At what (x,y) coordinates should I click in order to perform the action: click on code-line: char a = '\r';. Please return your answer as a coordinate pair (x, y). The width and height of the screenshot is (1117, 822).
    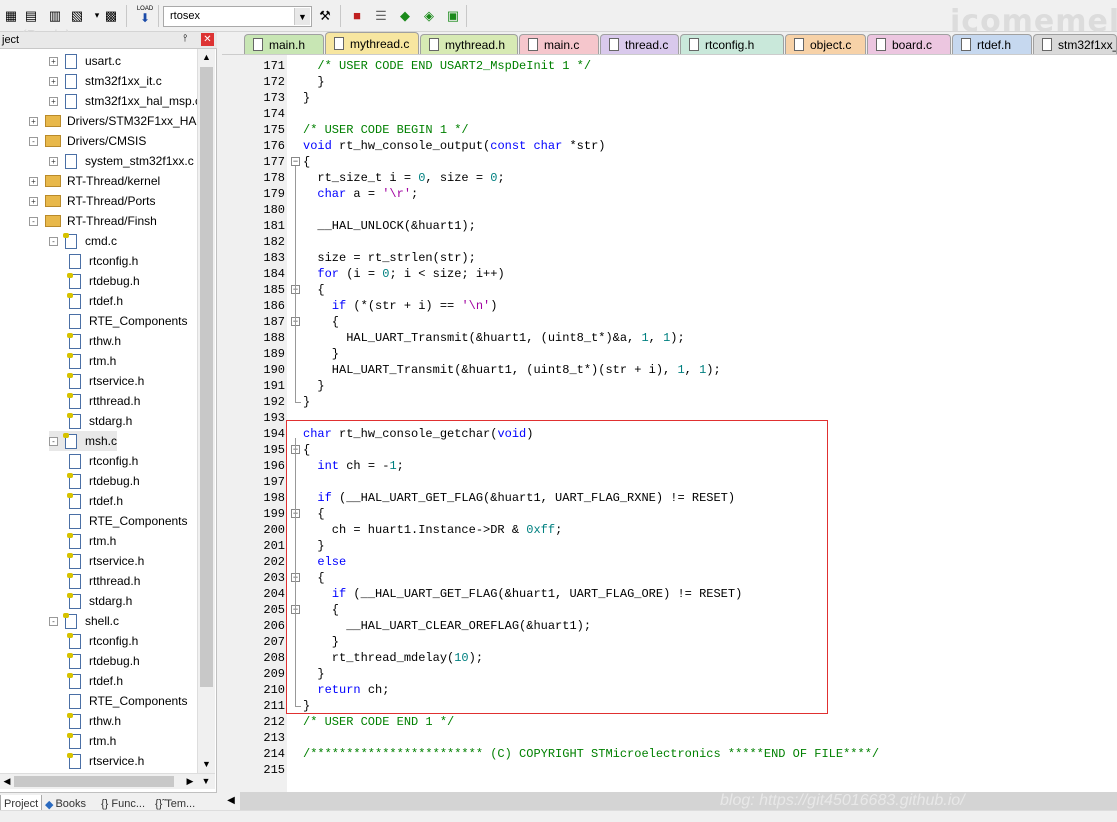
    Looking at the image, I should click on (360, 194).